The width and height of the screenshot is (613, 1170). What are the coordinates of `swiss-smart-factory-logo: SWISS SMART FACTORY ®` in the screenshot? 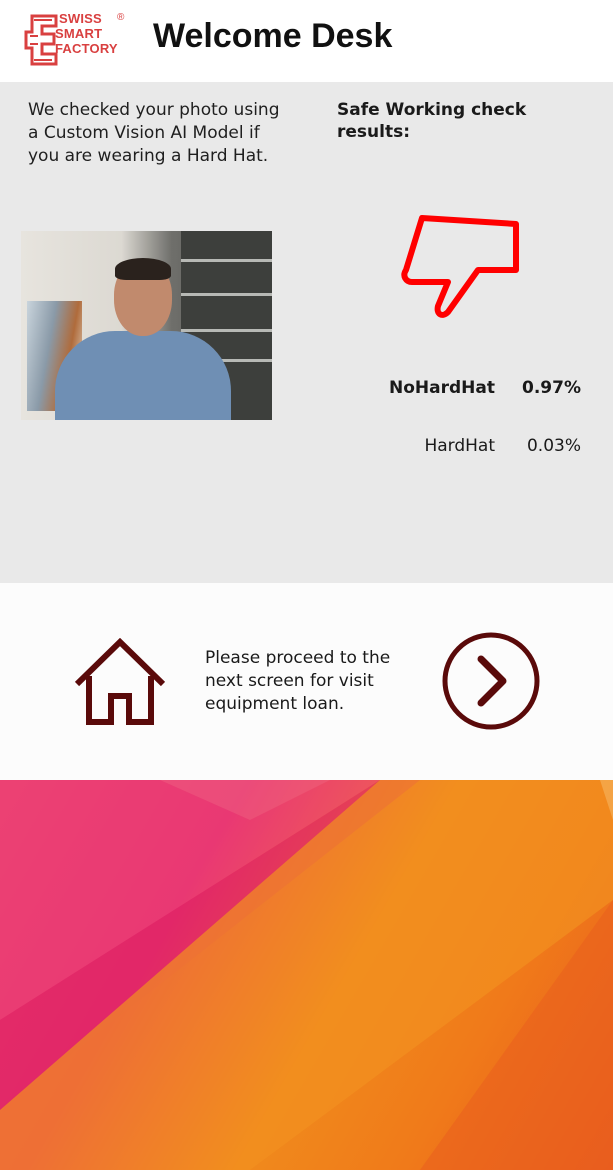 It's located at (79, 40).